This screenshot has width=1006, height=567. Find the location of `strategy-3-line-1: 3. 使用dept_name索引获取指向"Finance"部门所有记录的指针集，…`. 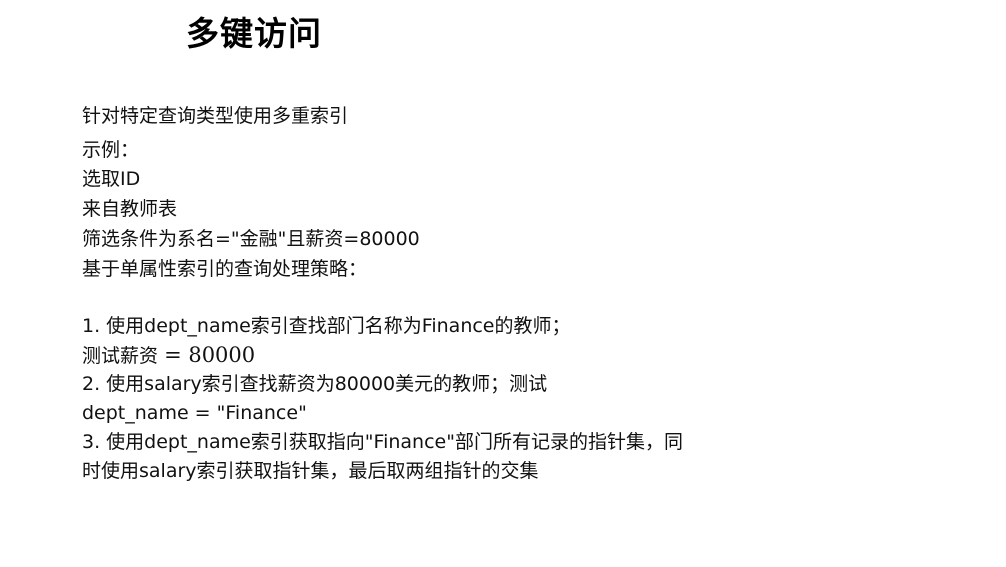

strategy-3-line-1: 3. 使用dept_name索引获取指向"Finance"部门所有记录的指针集，… is located at coordinates (382, 442).